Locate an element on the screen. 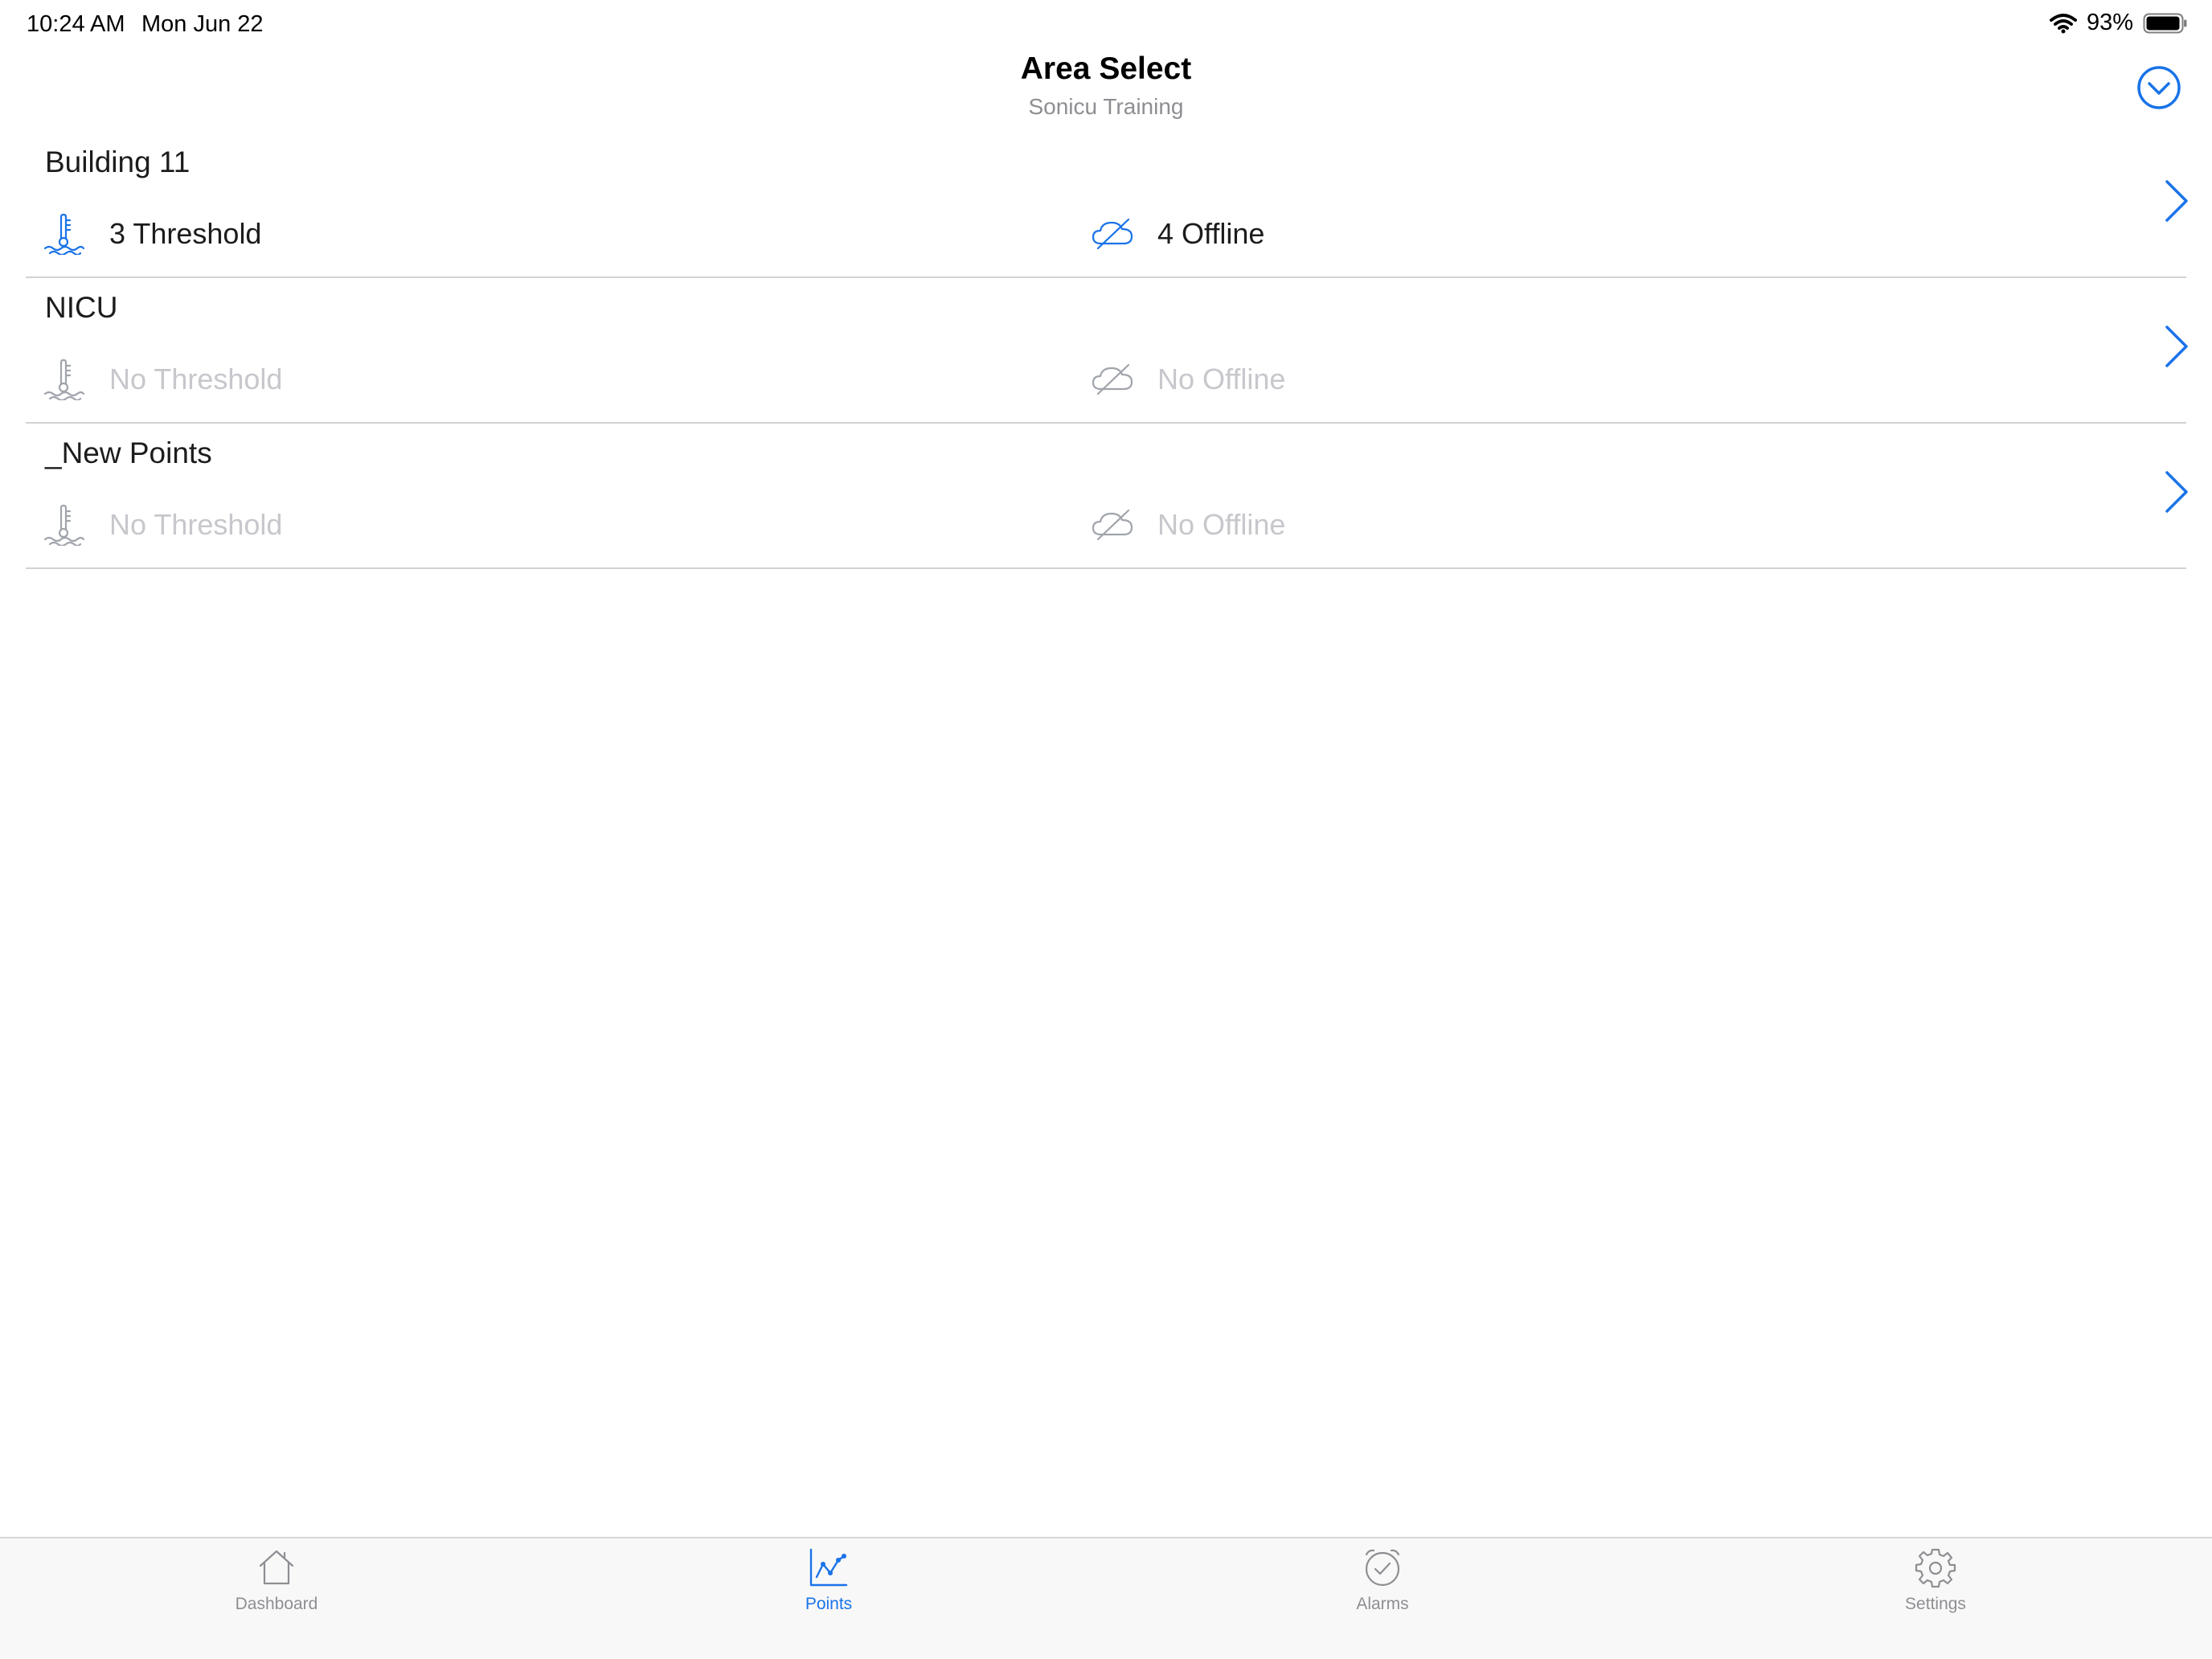  area-row-new-points: _New Points No Threshold No Offline is located at coordinates (1106, 496).